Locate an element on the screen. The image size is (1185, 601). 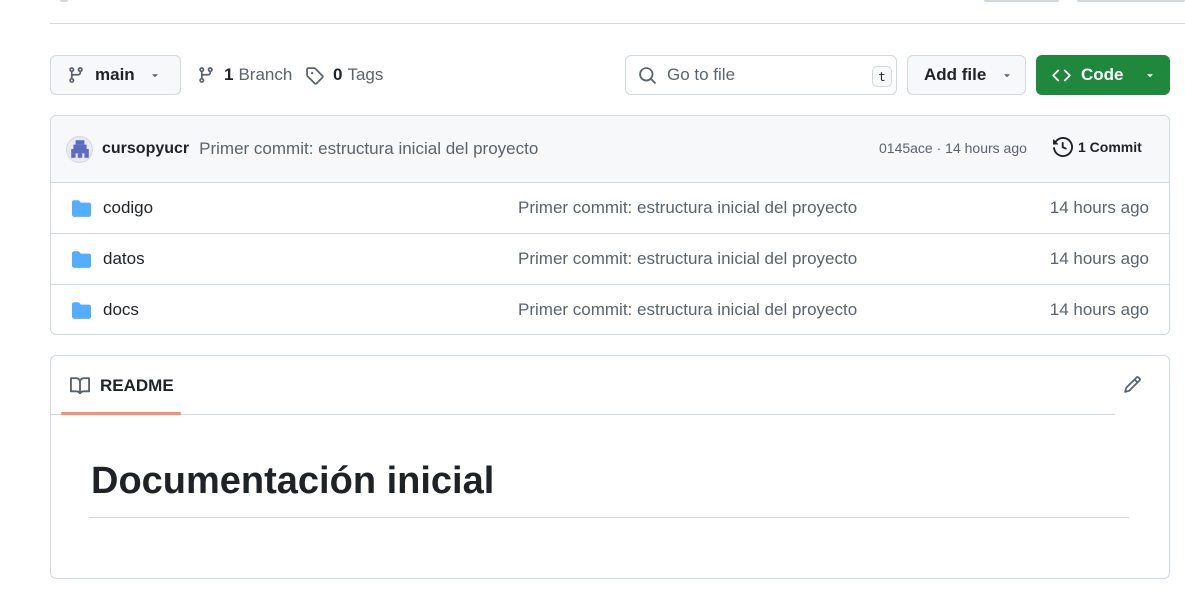
readme-tab-divider is located at coordinates (583, 414).